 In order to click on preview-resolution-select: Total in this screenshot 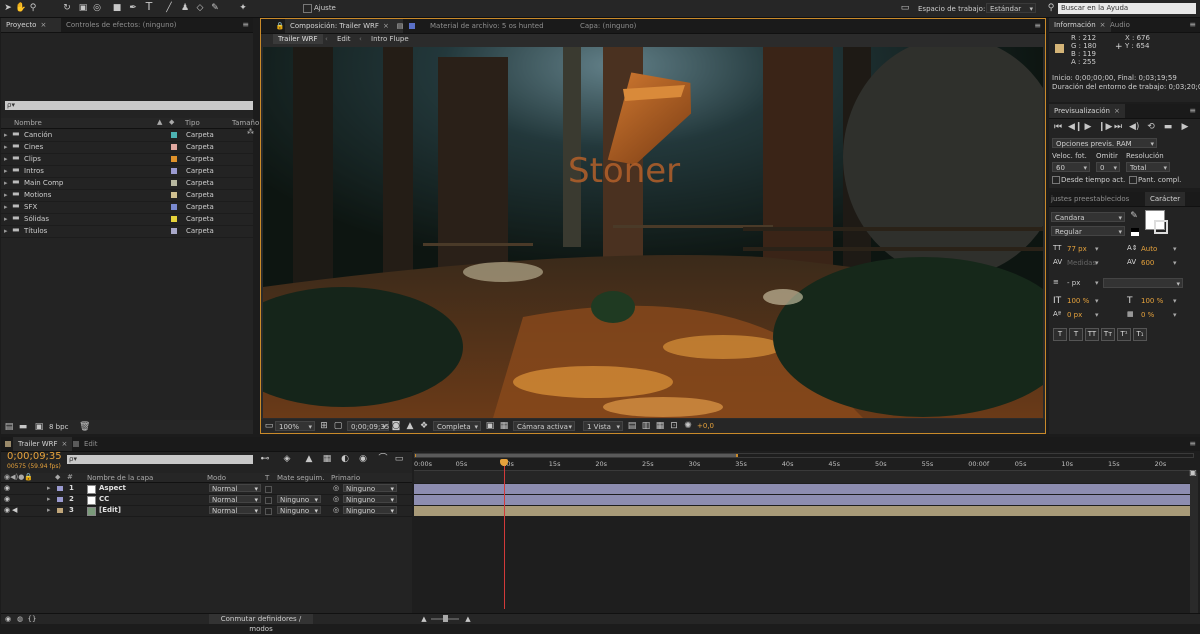, I will do `click(1148, 167)`.